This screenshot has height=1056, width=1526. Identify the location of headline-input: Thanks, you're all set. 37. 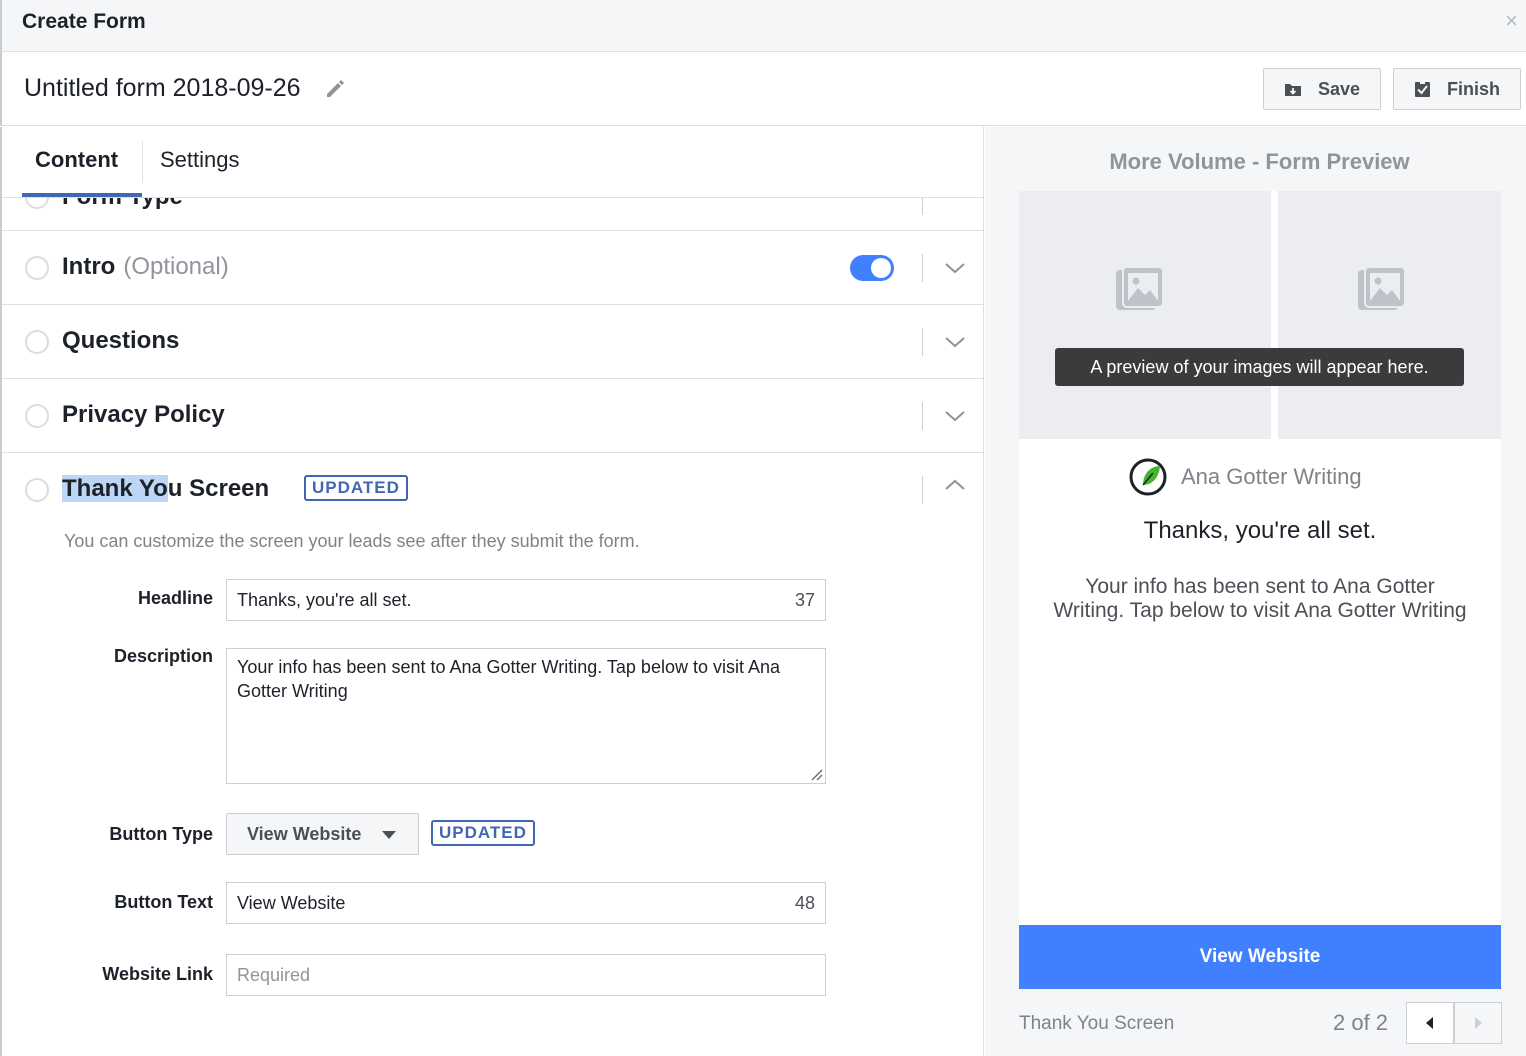
(526, 600).